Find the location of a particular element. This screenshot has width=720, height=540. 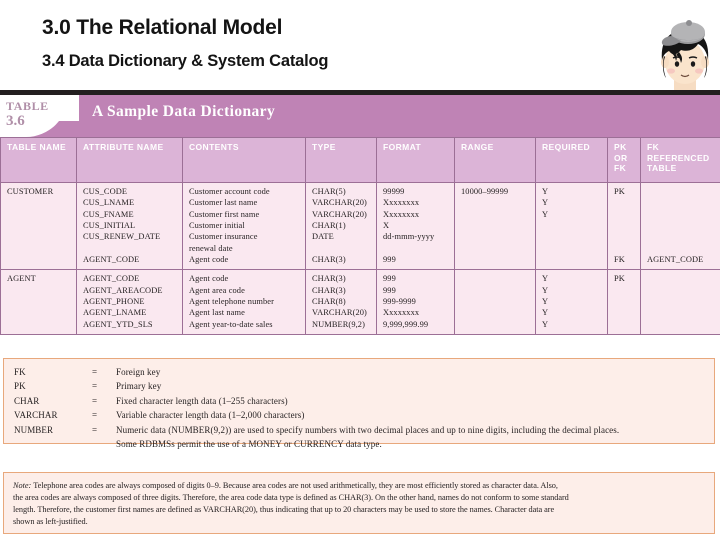

cell-line: Agent area code is located at coordinates (217, 290).